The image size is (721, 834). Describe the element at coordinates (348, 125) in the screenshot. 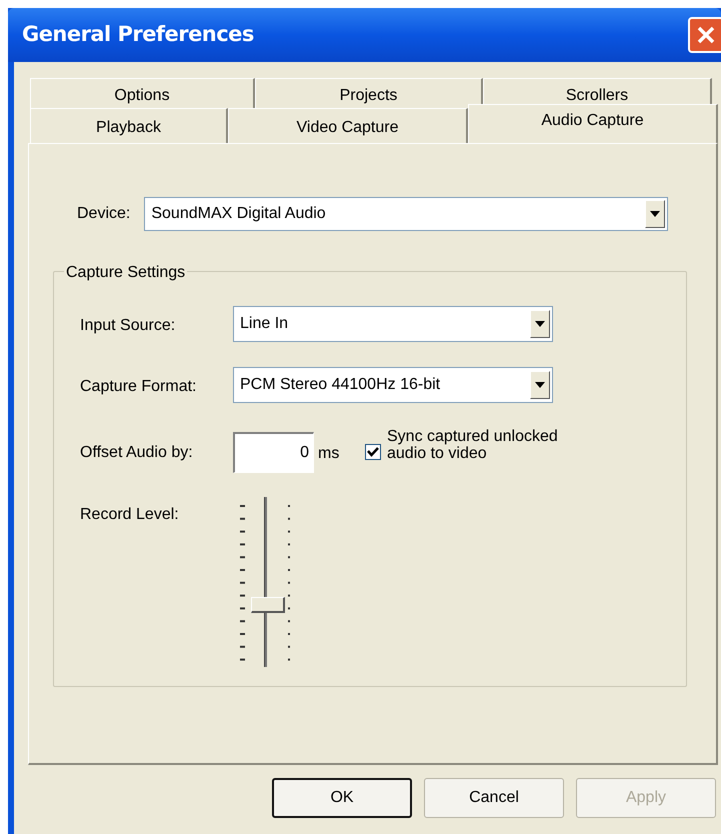

I see `tab: Video Capture` at that location.